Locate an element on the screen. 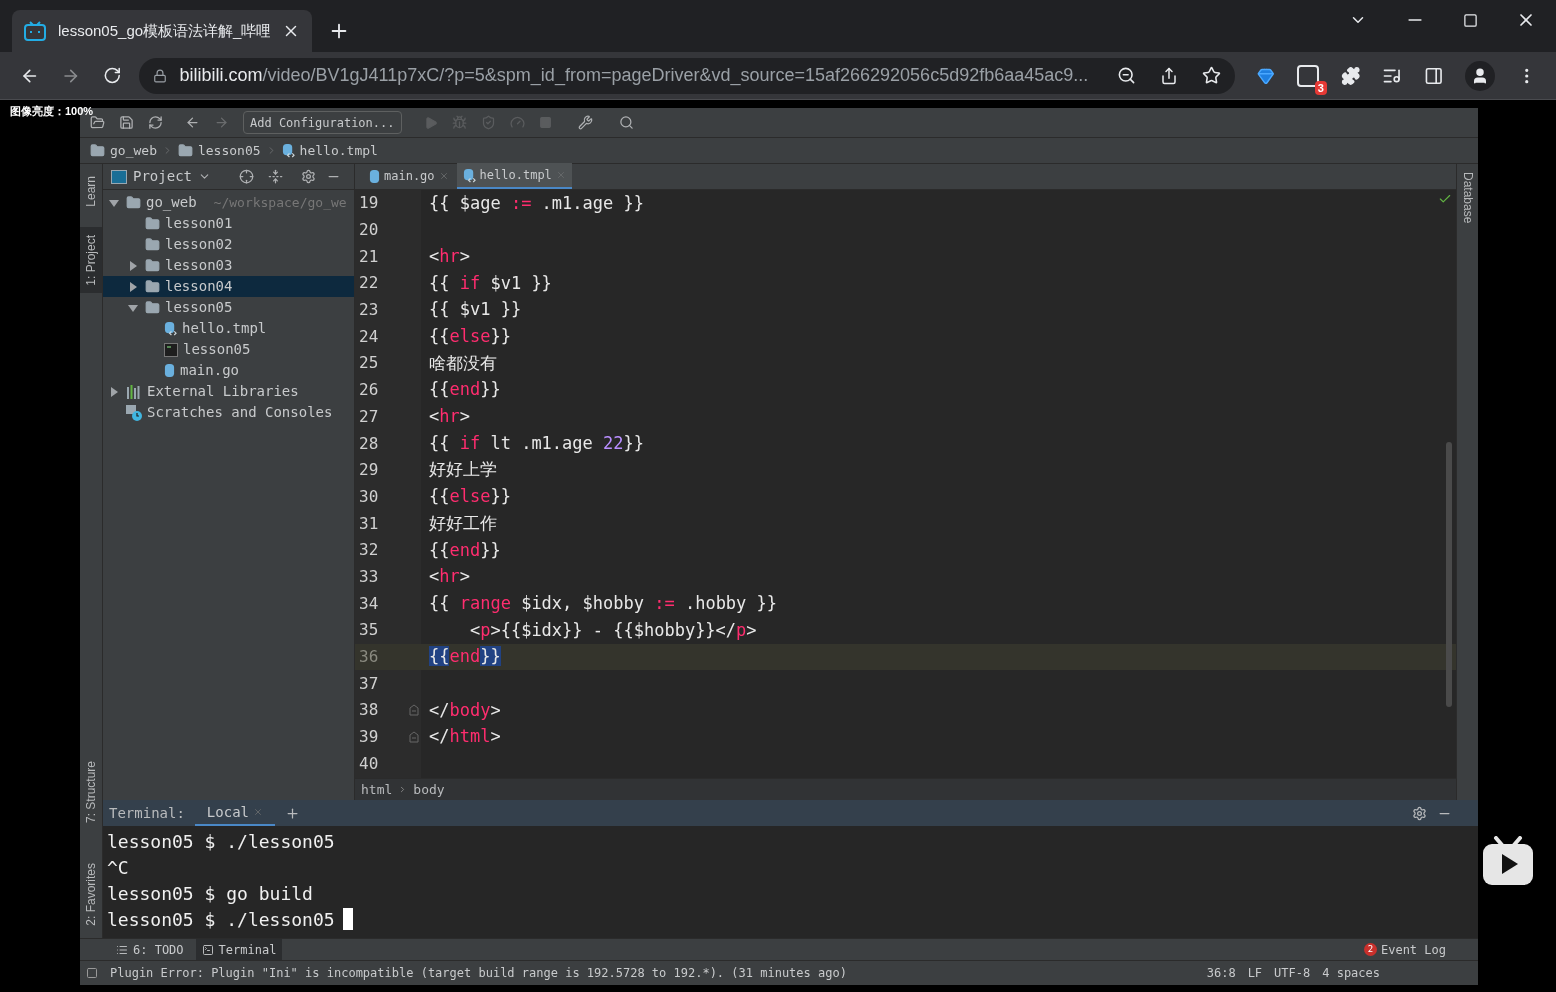 Image resolution: width=1556 pixels, height=992 pixels. code-line: {{else}} is located at coordinates (470, 497).